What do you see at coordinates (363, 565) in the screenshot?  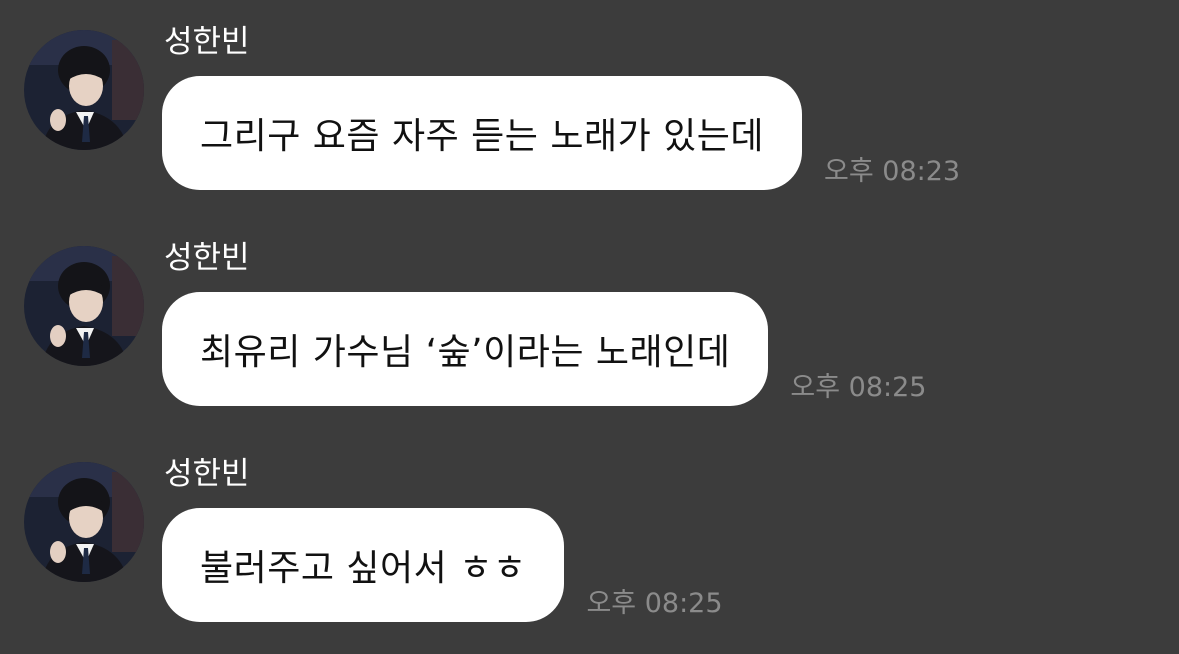 I see `message-bubble: 불러주고 싶어서 ㅎㅎ` at bounding box center [363, 565].